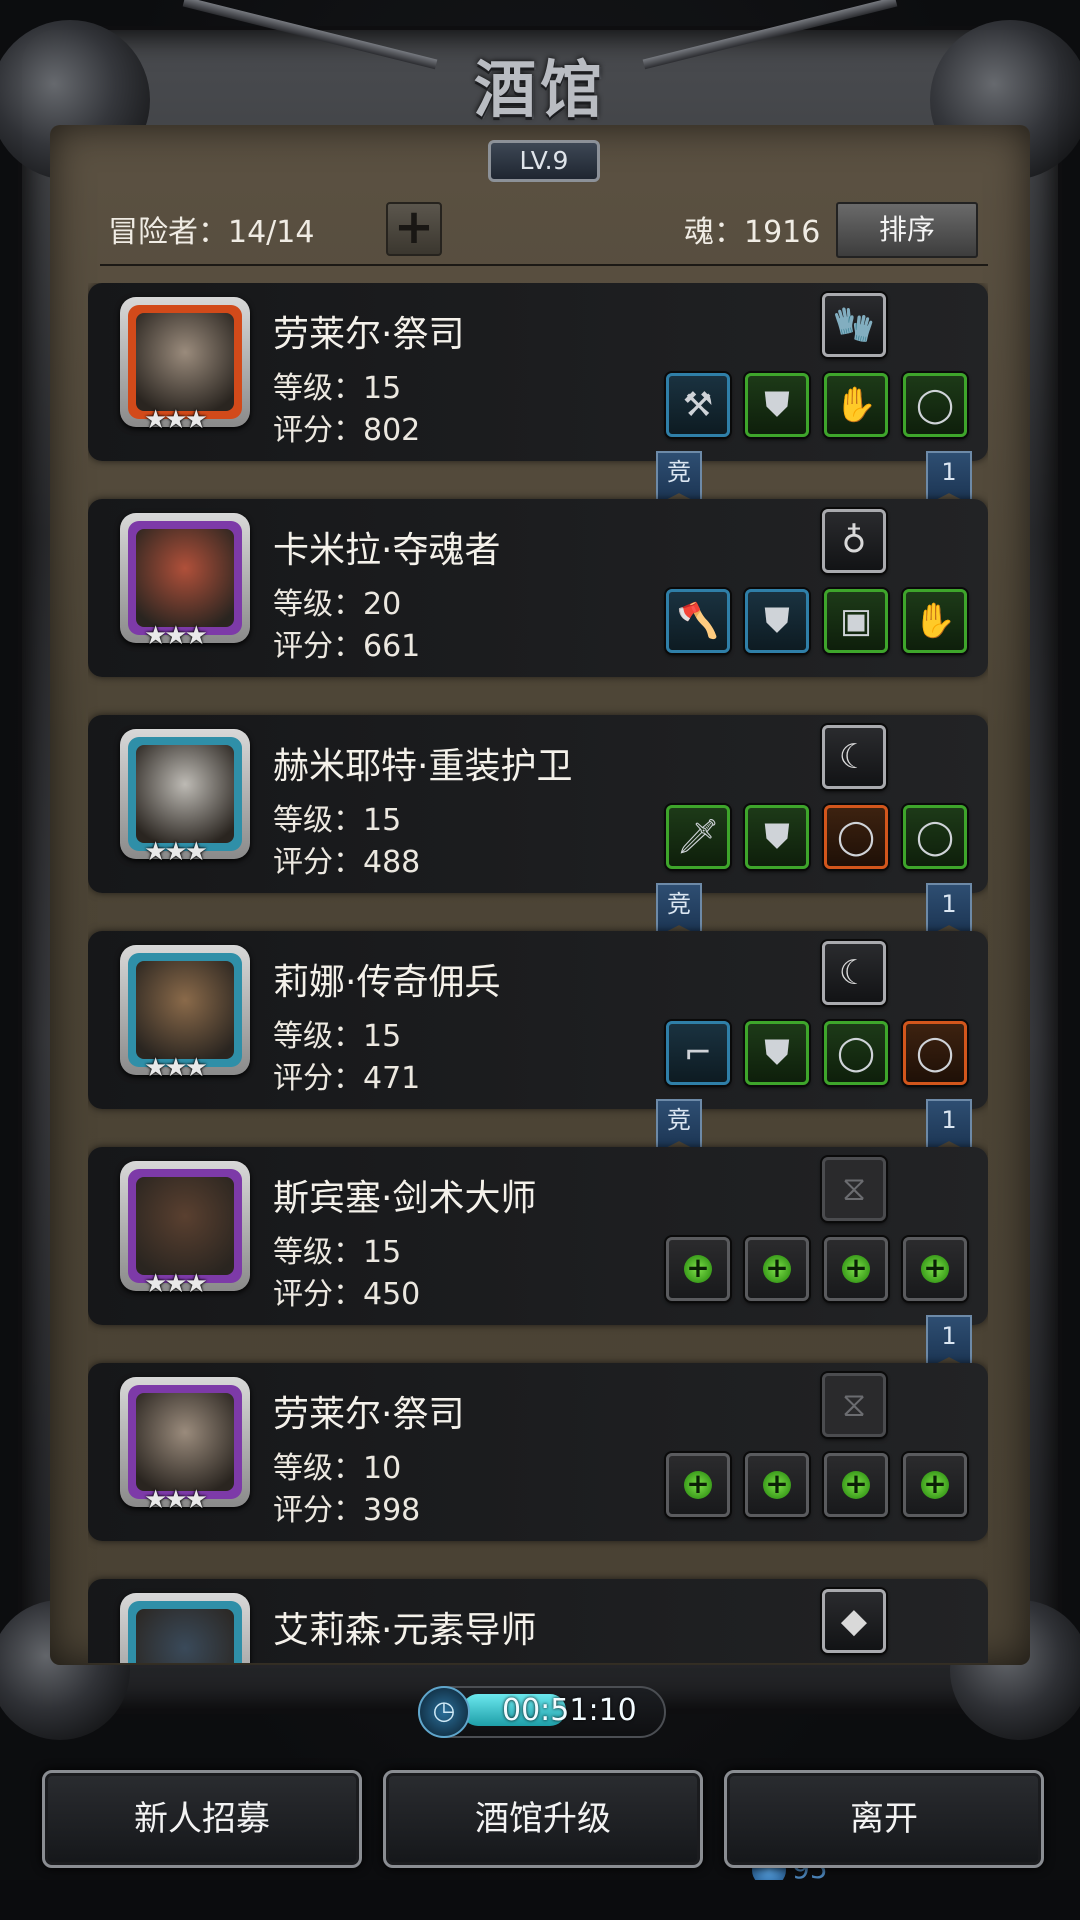  Describe the element at coordinates (698, 1053) in the screenshot. I see `pistol-icon: ⌐` at that location.